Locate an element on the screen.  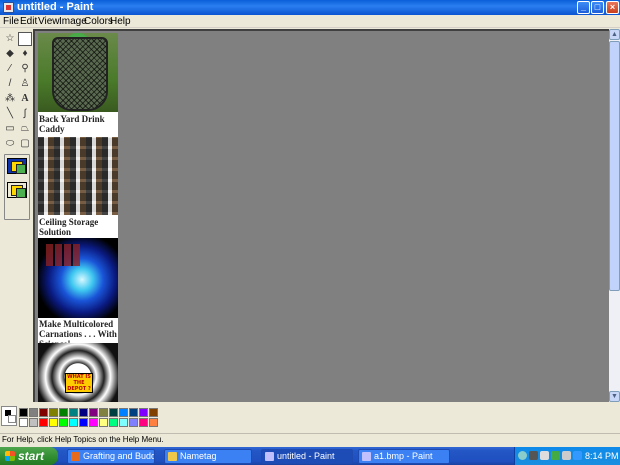
window-title: untitled - Paint is located at coordinates (55, 7).